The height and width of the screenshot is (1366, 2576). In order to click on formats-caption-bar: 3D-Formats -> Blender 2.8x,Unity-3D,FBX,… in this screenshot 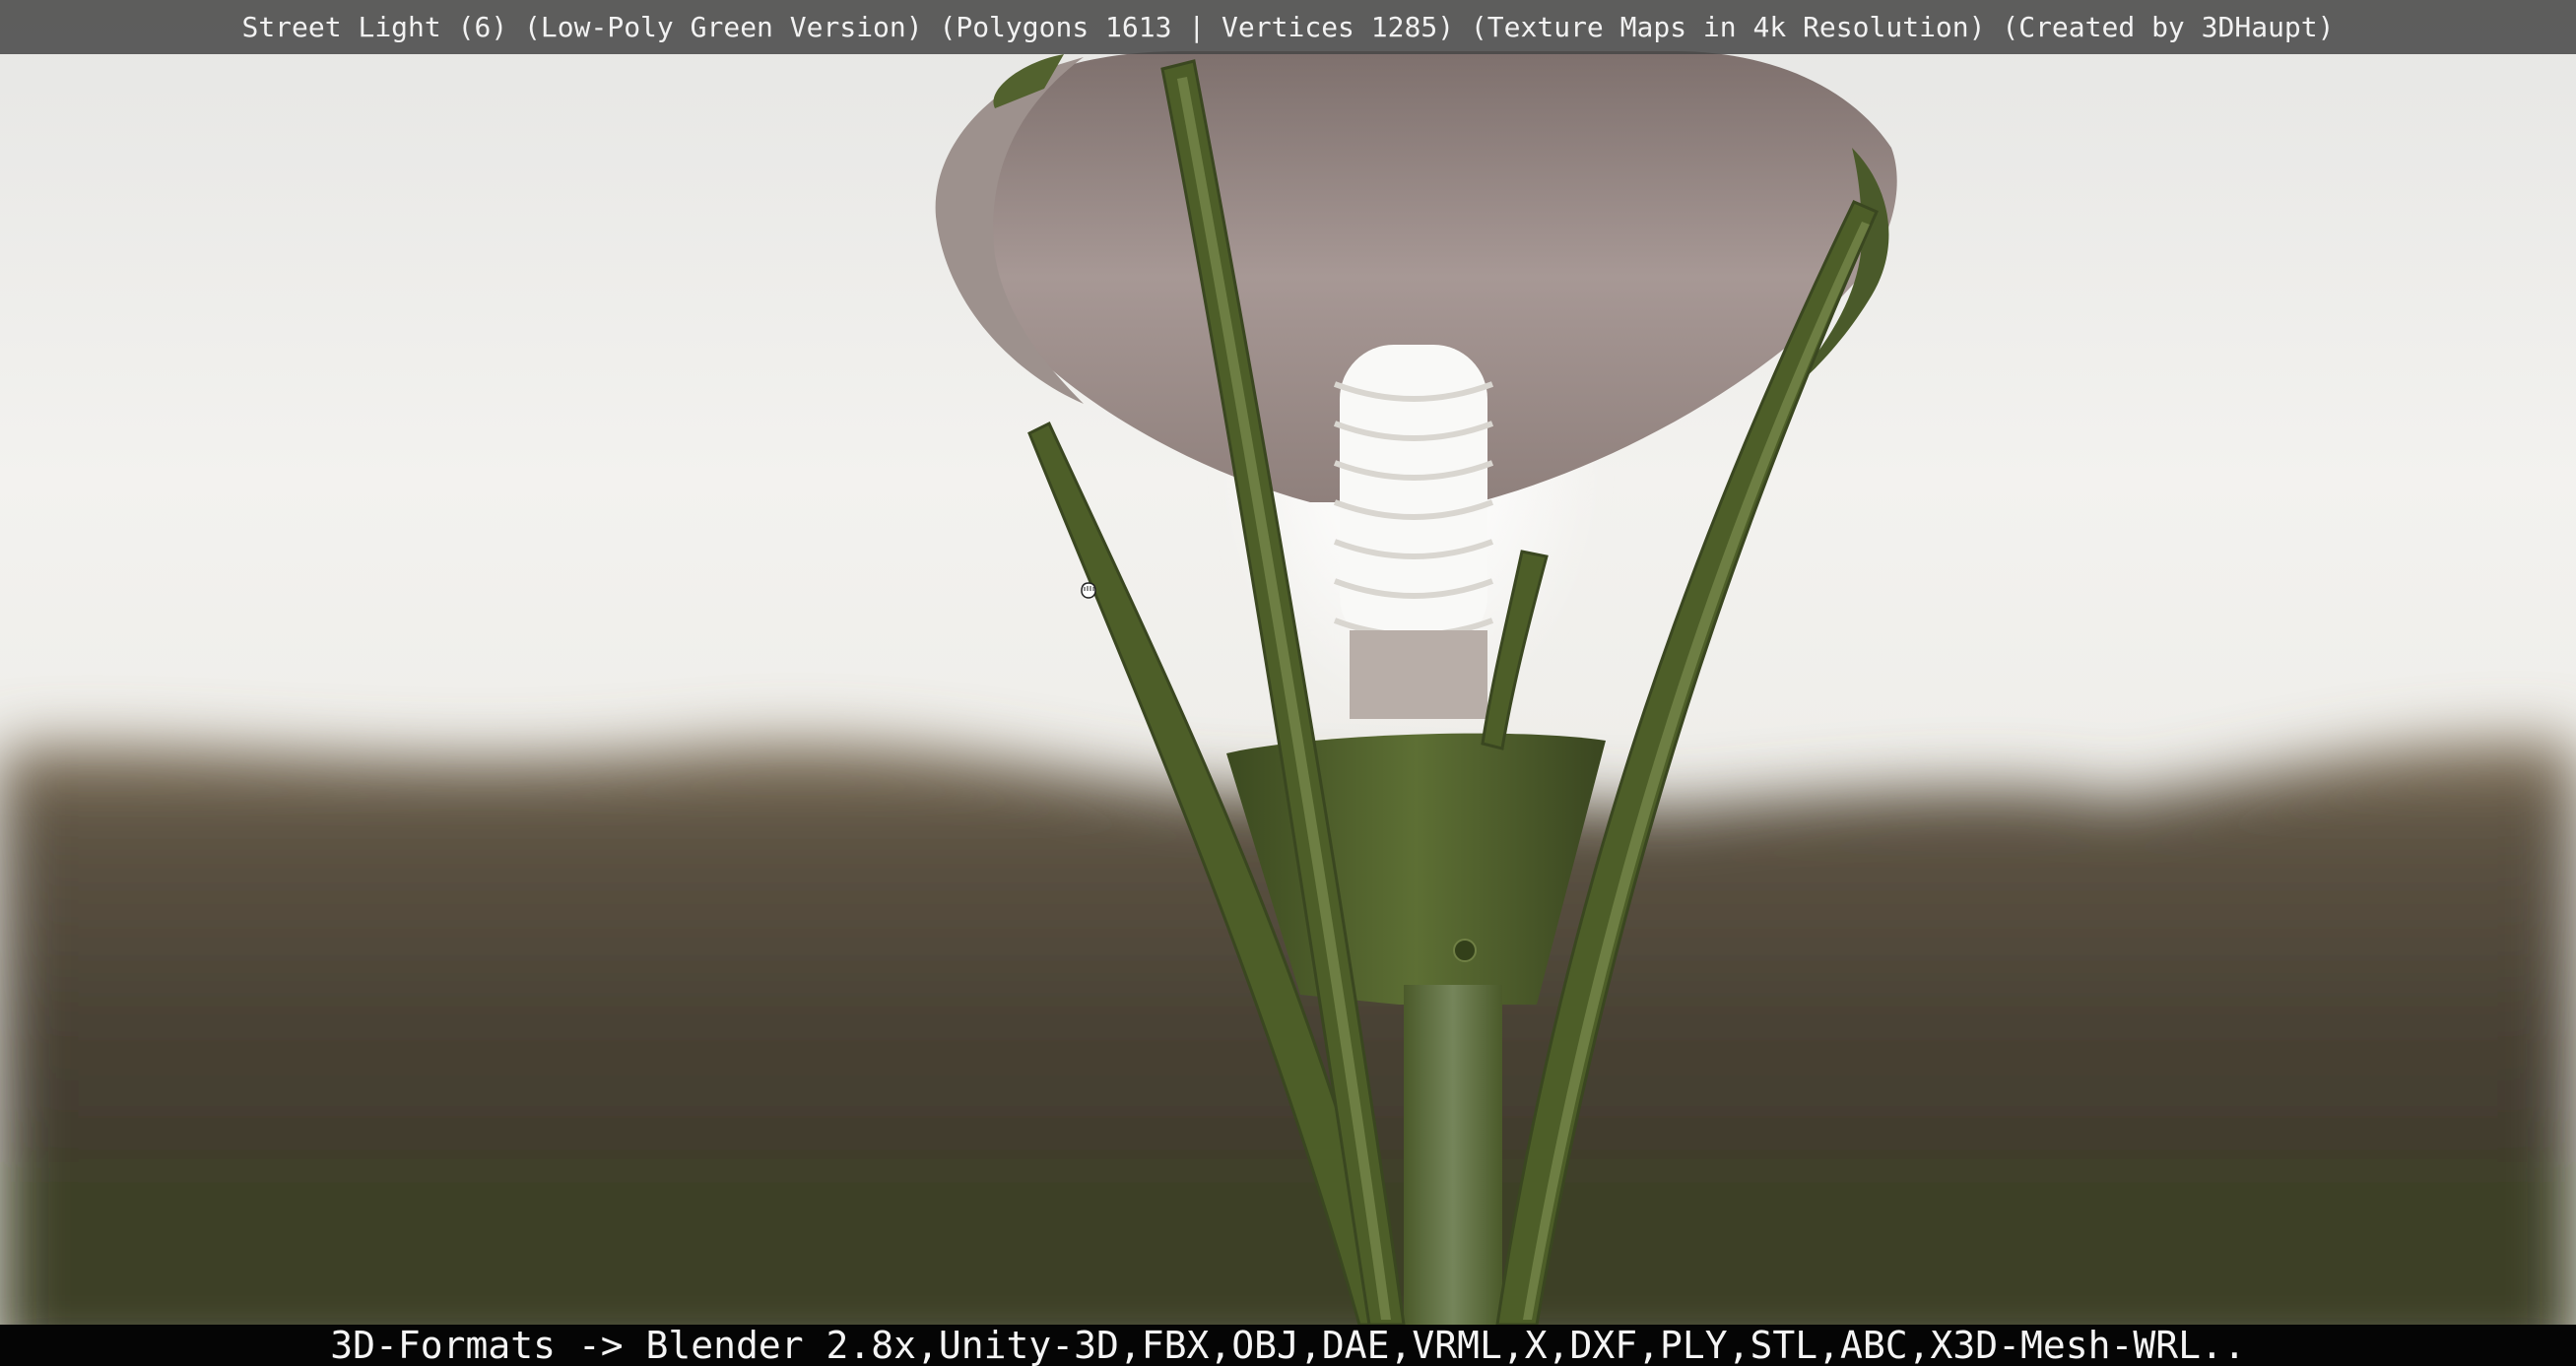, I will do `click(1288, 1345)`.